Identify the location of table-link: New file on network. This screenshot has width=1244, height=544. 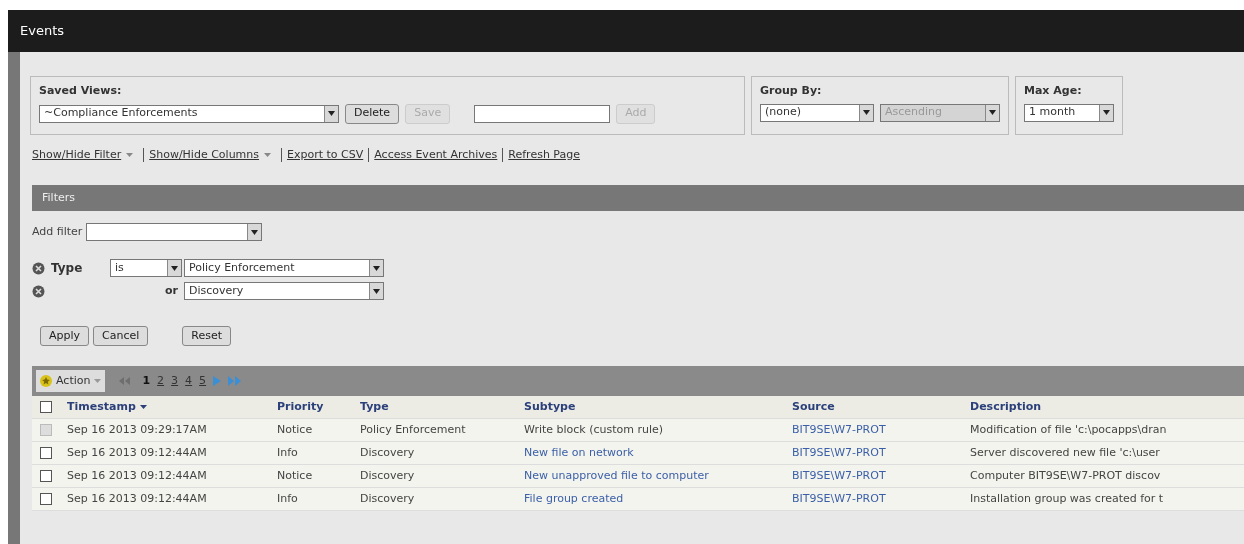
(658, 453).